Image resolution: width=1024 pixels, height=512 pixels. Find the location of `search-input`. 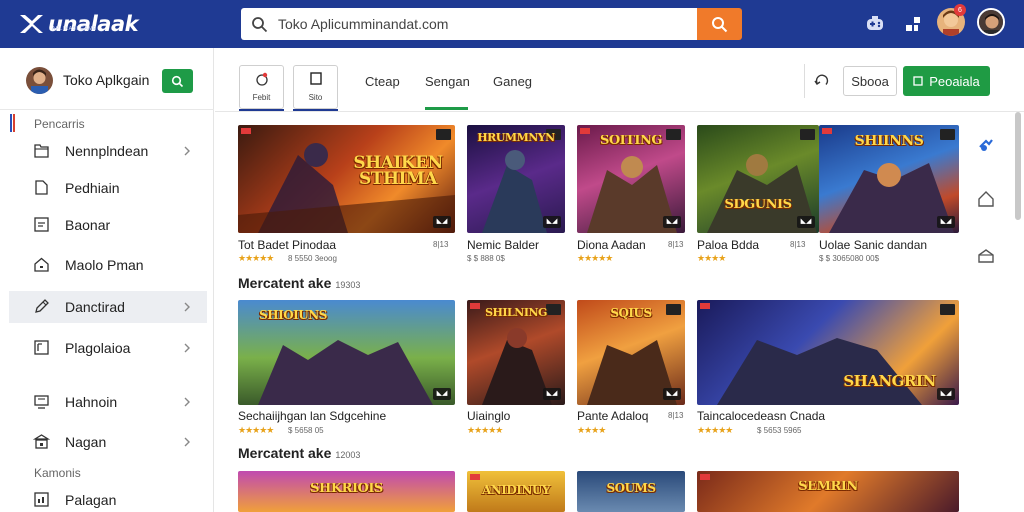

search-input is located at coordinates (478, 24).